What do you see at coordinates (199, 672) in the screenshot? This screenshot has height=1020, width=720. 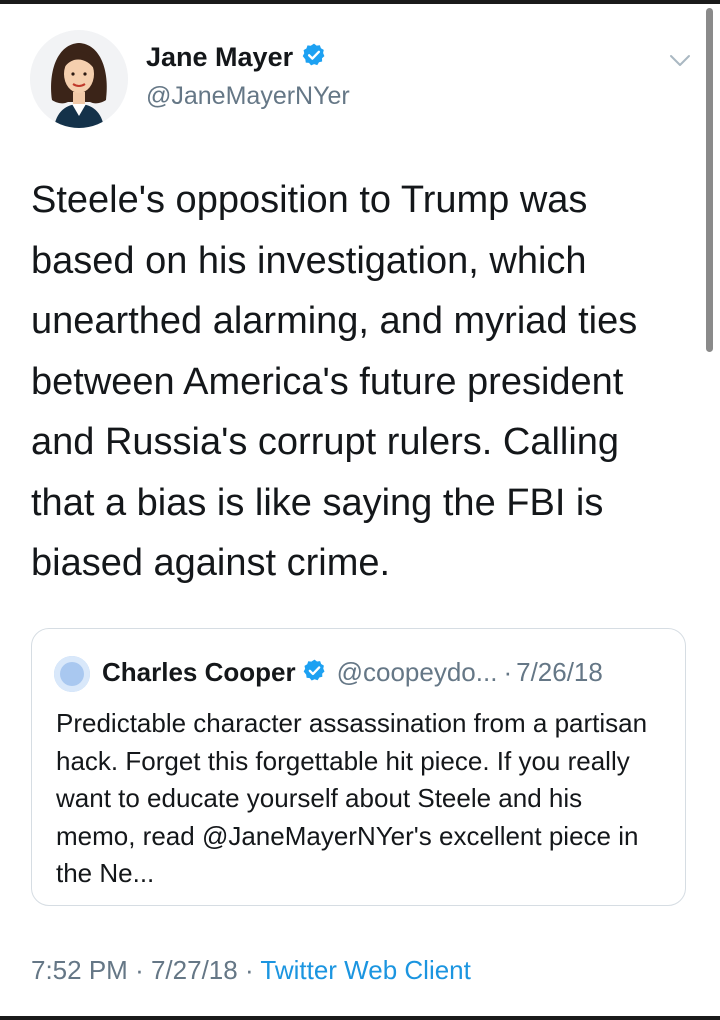 I see `quoted-author-name: Charles Cooper` at bounding box center [199, 672].